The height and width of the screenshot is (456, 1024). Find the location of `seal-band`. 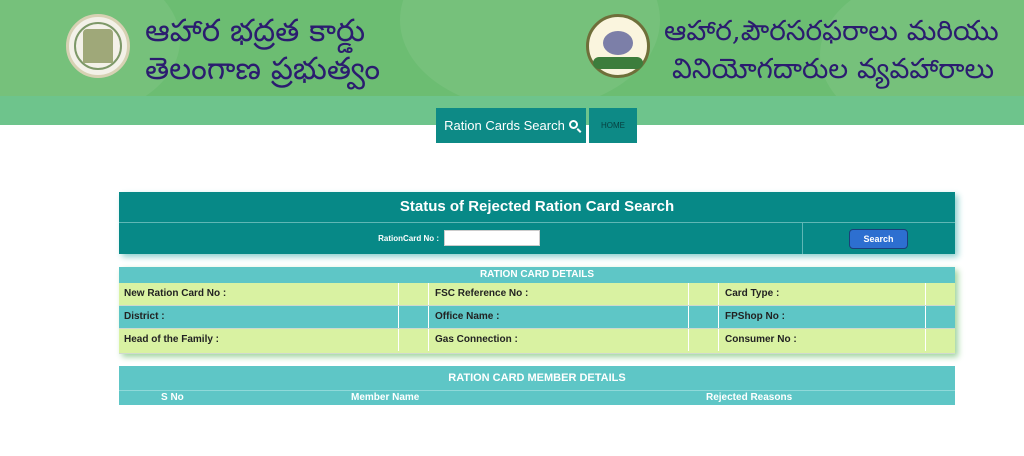

seal-band is located at coordinates (618, 63).